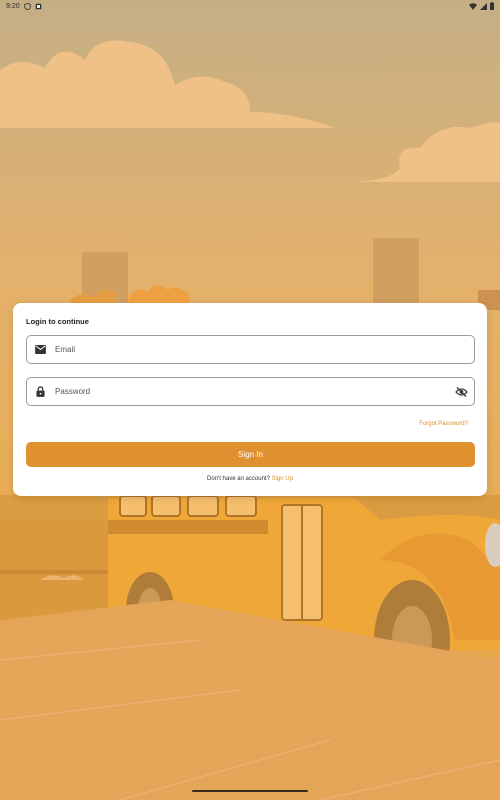 The width and height of the screenshot is (500, 800). Describe the element at coordinates (250, 791) in the screenshot. I see `navigation-handle` at that location.